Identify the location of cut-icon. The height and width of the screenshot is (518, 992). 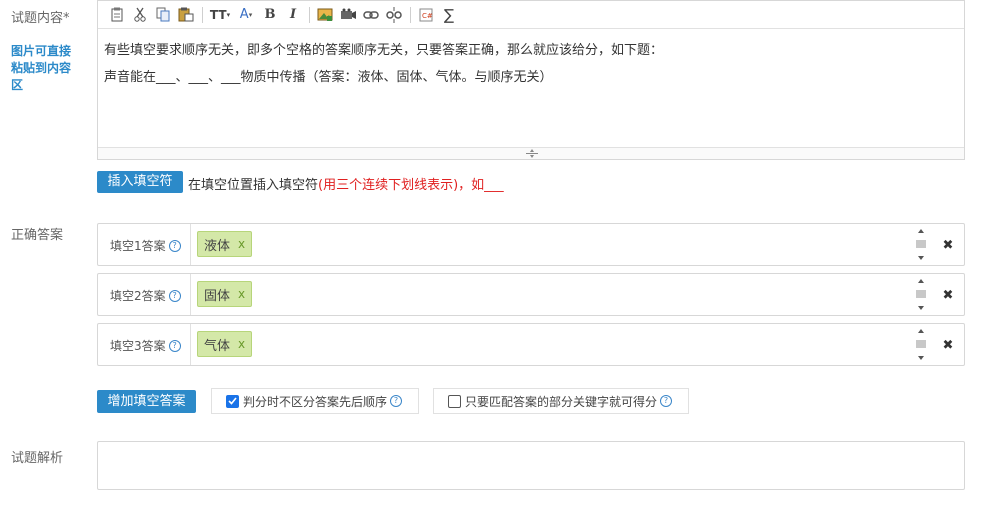
(140, 15).